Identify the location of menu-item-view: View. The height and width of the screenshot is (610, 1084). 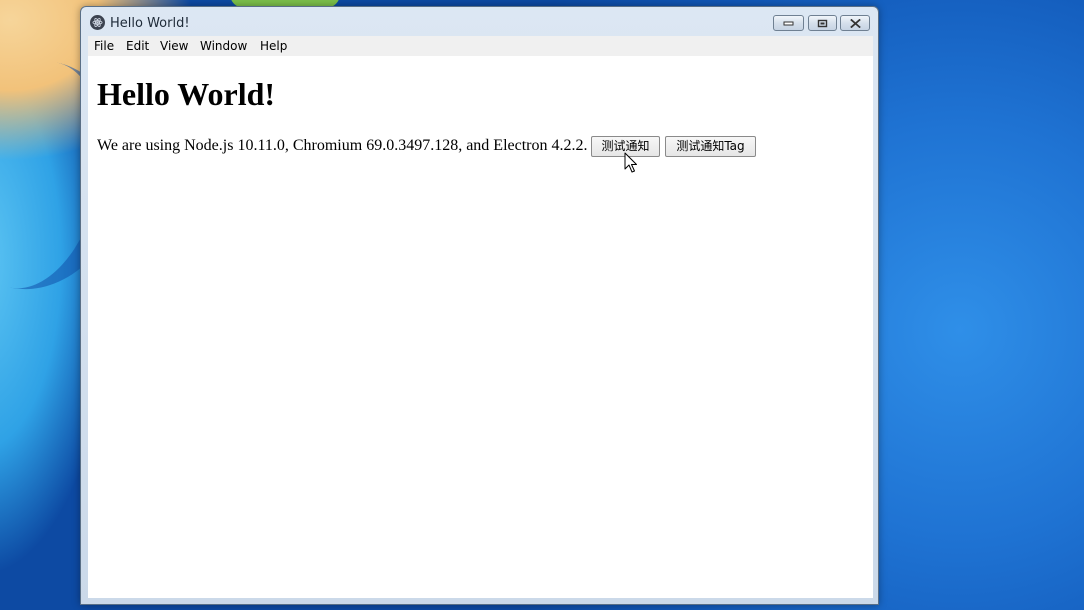
(174, 46).